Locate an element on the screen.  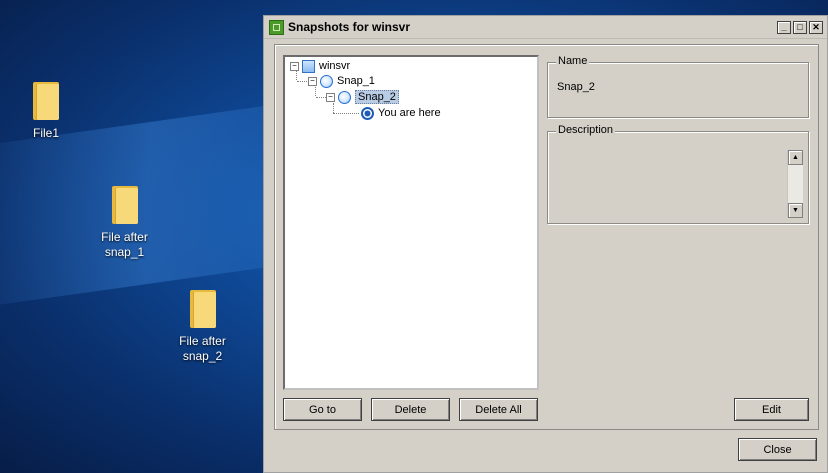
desktop-icon-file-after-snap1: File after snap_1 is located at coordinates (124, 223).